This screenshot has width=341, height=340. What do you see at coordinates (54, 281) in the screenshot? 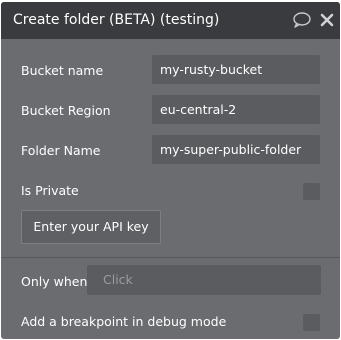
I see `only-when-label: Only when` at bounding box center [54, 281].